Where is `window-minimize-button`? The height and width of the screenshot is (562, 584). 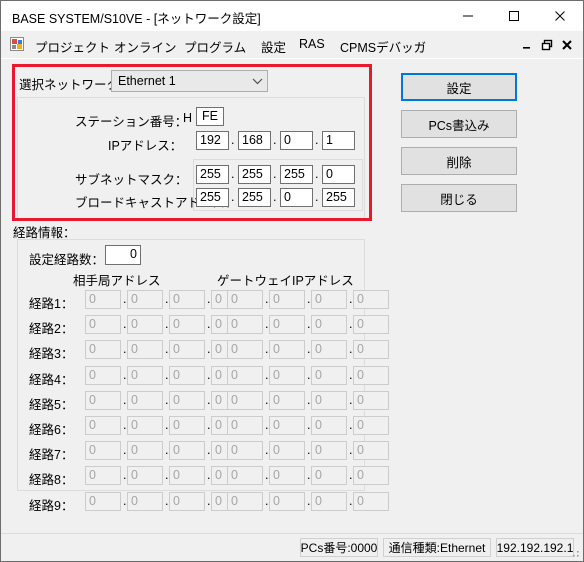 window-minimize-button is located at coordinates (468, 15).